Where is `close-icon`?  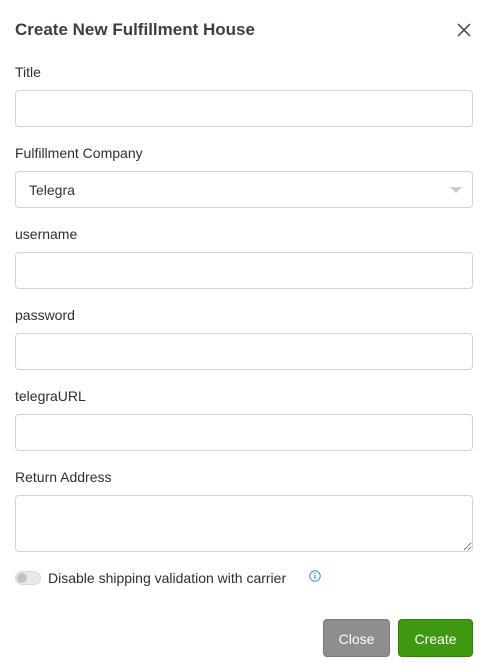 close-icon is located at coordinates (464, 30).